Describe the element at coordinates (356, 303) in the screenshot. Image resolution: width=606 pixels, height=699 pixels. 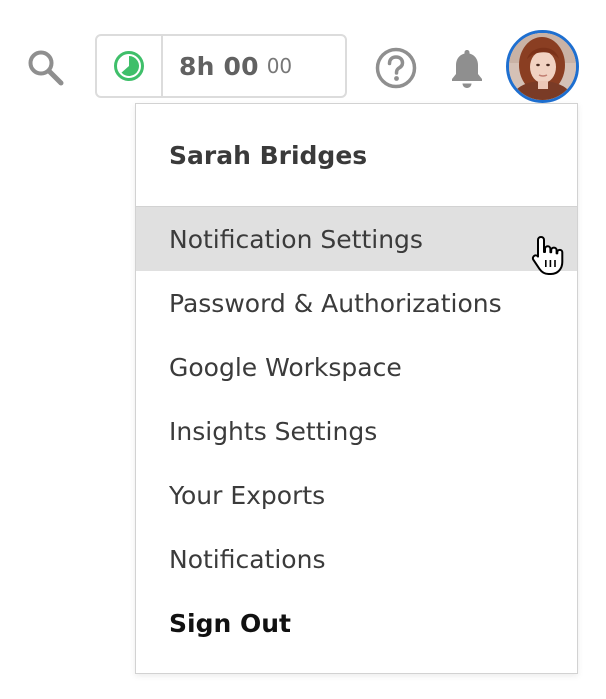
I see `menu-item-password-authorizations: Password & Authorizations` at that location.